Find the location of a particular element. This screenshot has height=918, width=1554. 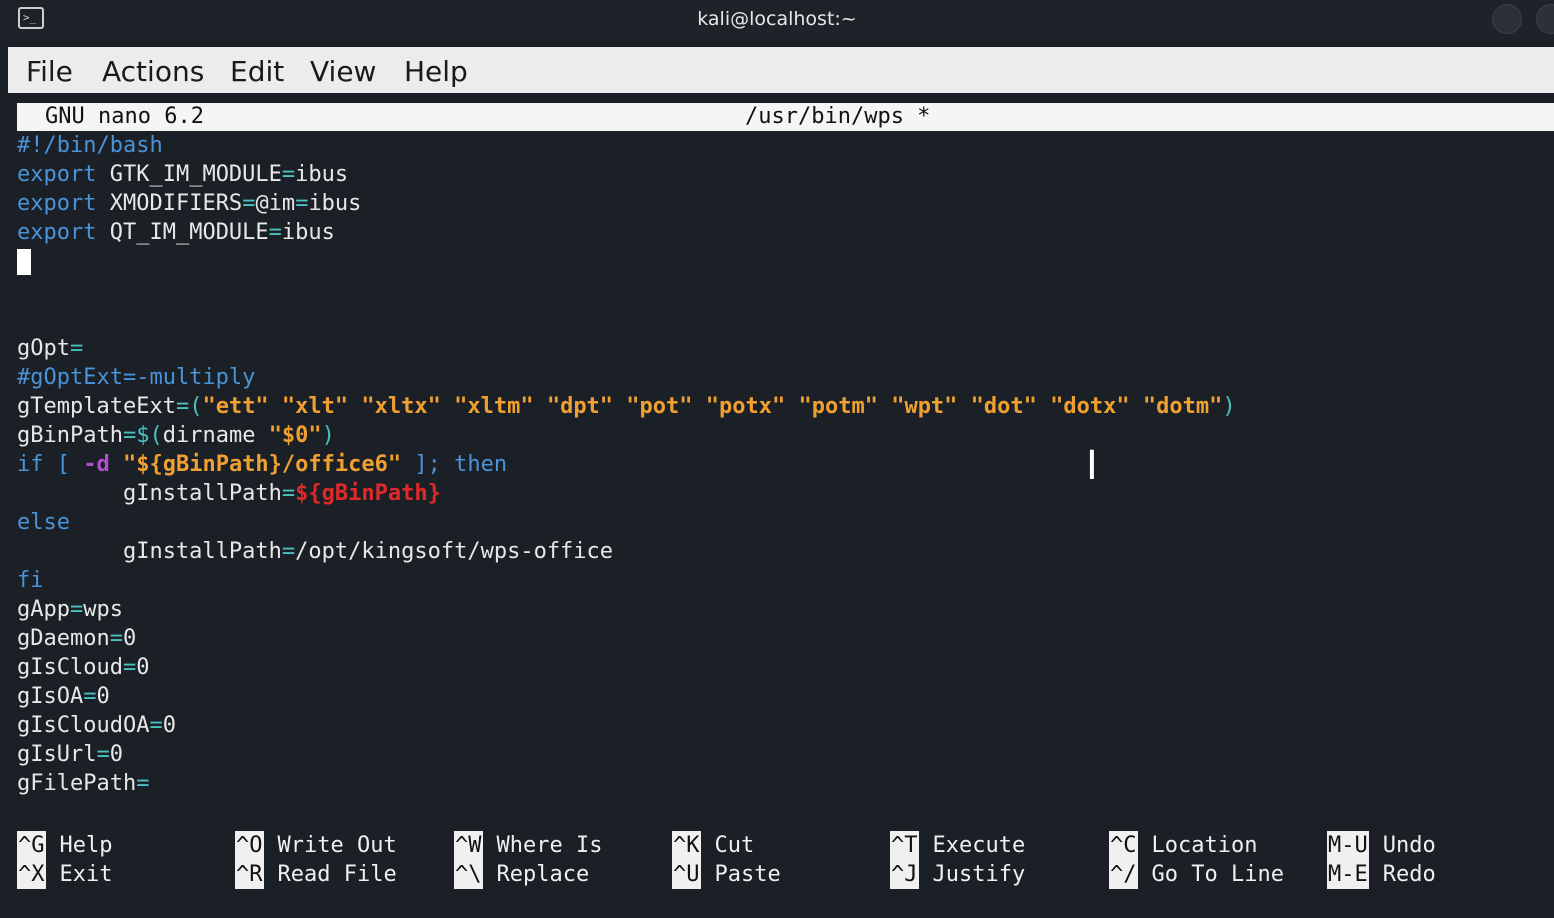

shortcut-label: Execute is located at coordinates (979, 845).